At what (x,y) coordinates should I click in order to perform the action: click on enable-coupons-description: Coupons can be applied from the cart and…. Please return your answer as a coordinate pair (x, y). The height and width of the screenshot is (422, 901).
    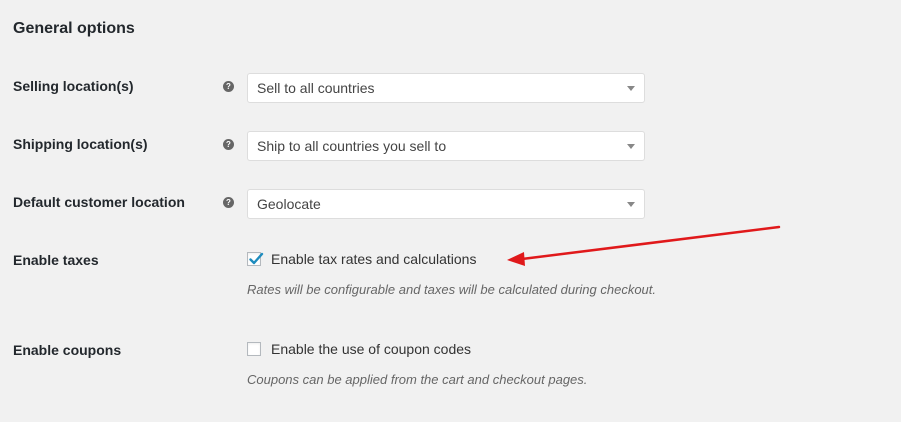
    Looking at the image, I should click on (417, 379).